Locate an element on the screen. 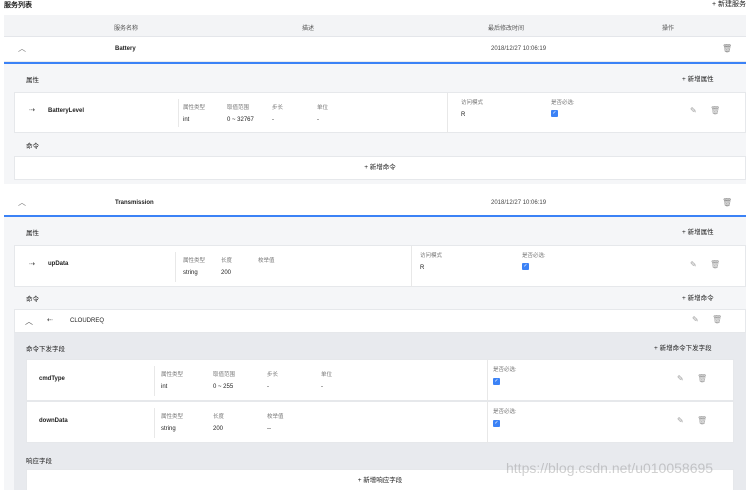  page-title: 服务列表 is located at coordinates (18, 5).